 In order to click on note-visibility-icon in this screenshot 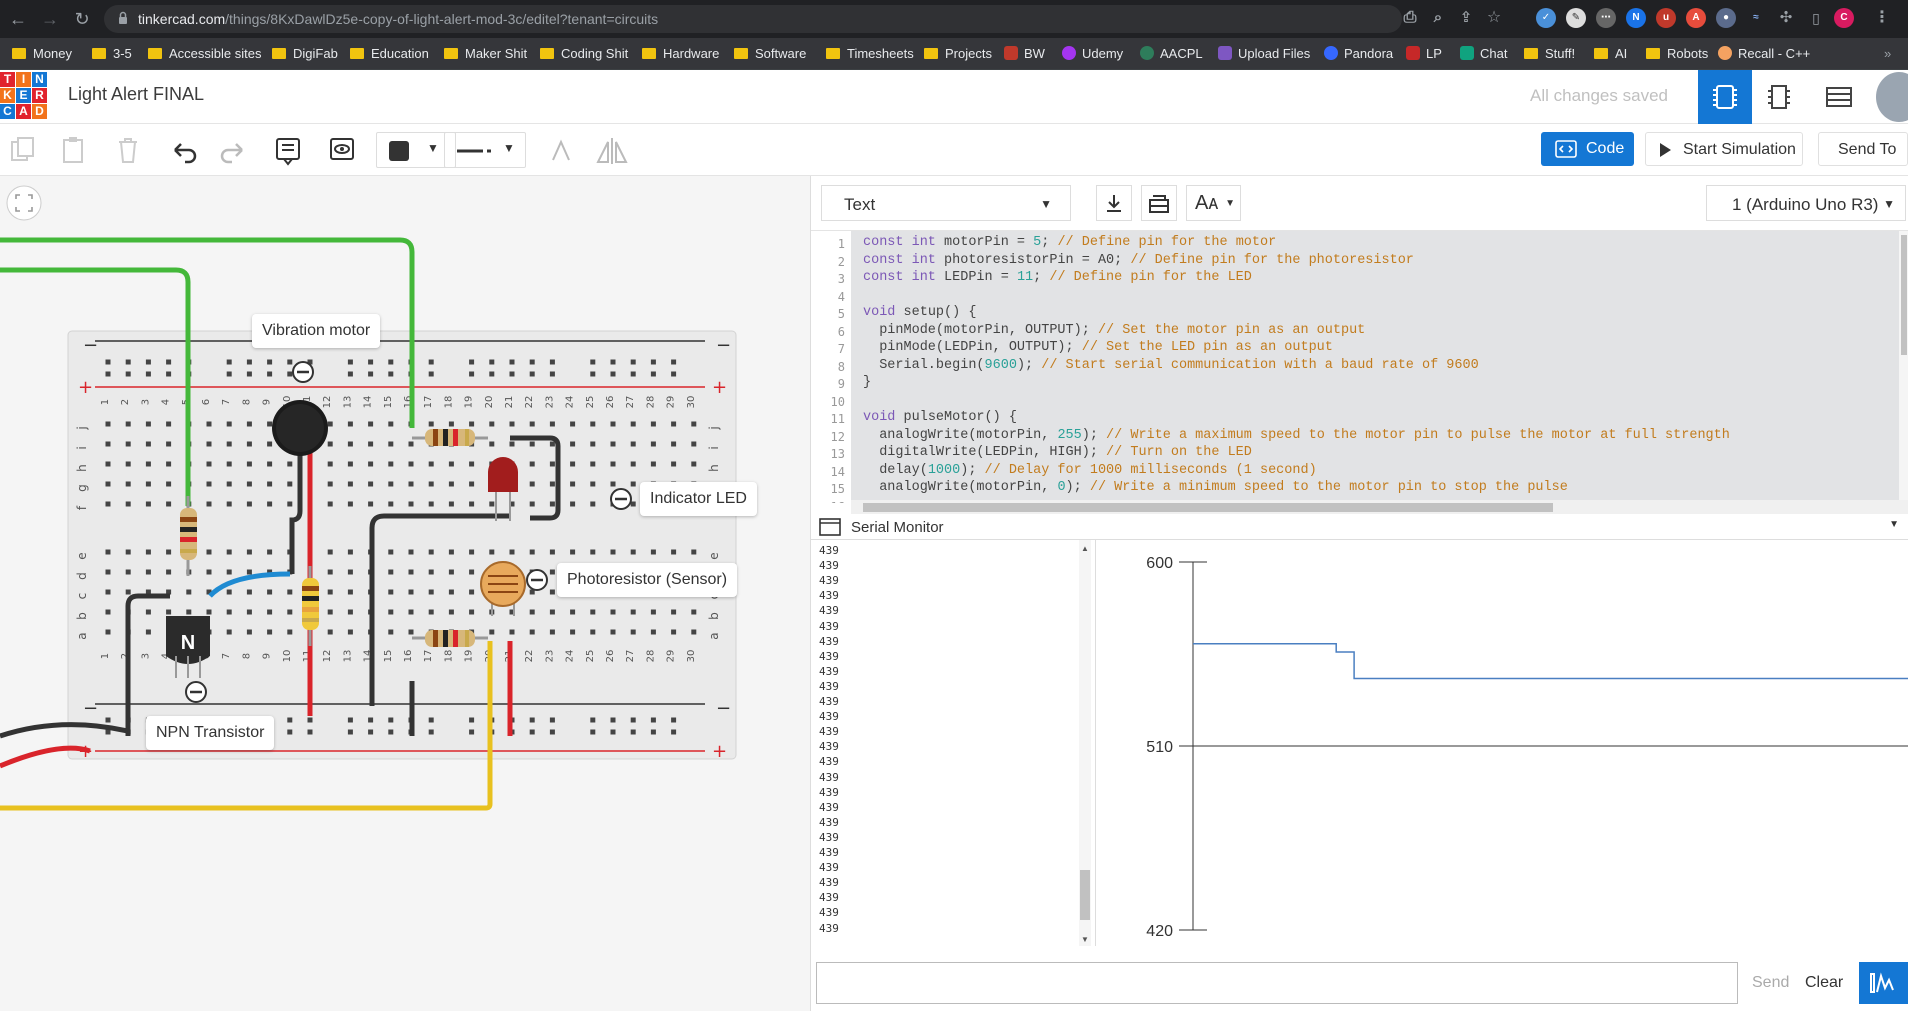, I will do `click(342, 150)`.